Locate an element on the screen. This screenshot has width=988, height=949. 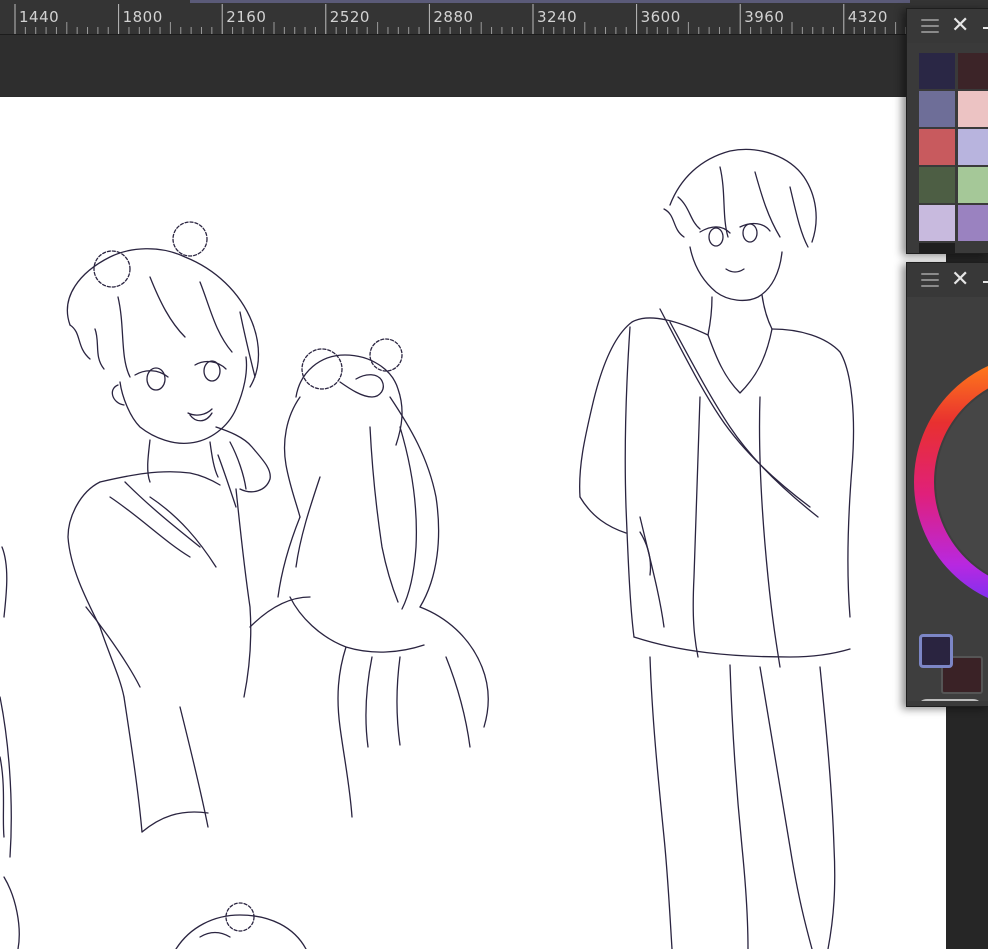
color-wheel-panel: ✕ is located at coordinates (947, 484).